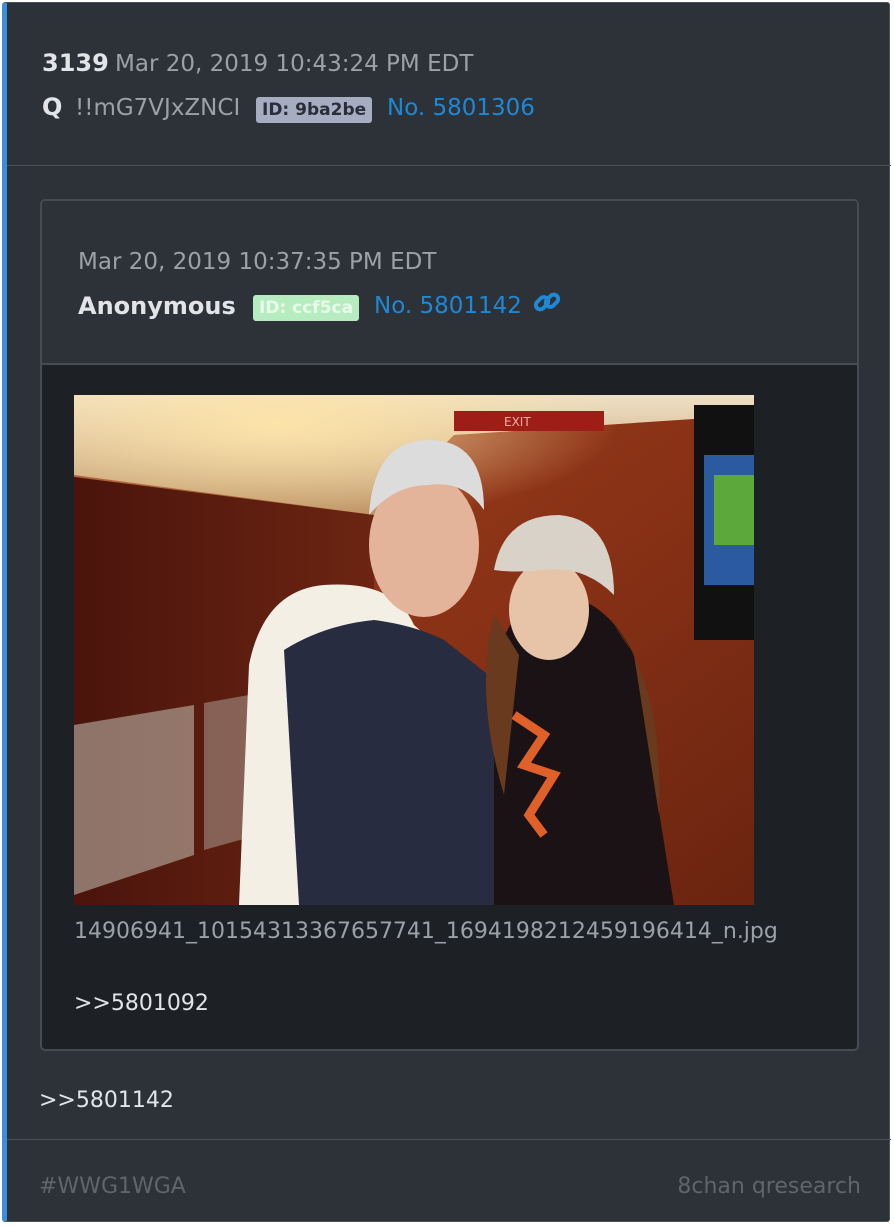 This screenshot has height=1226, width=894. I want to click on reply-link: >>5801142, so click(106, 1100).